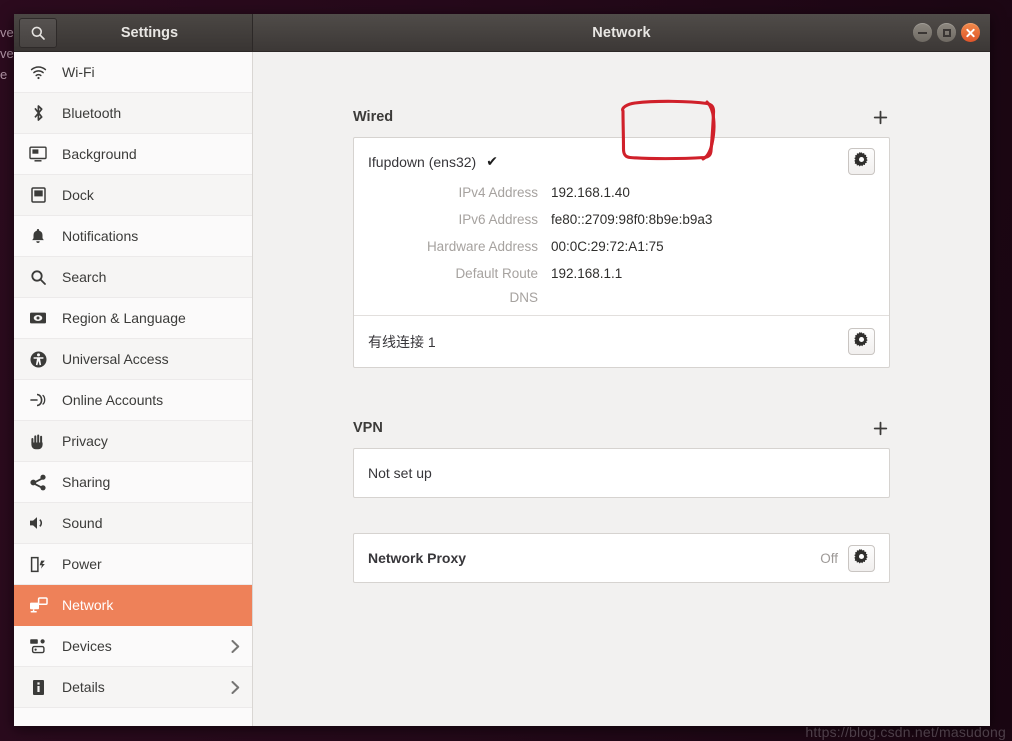 This screenshot has width=1012, height=741. What do you see at coordinates (133, 564) in the screenshot?
I see `sidebar-item-power: Power` at bounding box center [133, 564].